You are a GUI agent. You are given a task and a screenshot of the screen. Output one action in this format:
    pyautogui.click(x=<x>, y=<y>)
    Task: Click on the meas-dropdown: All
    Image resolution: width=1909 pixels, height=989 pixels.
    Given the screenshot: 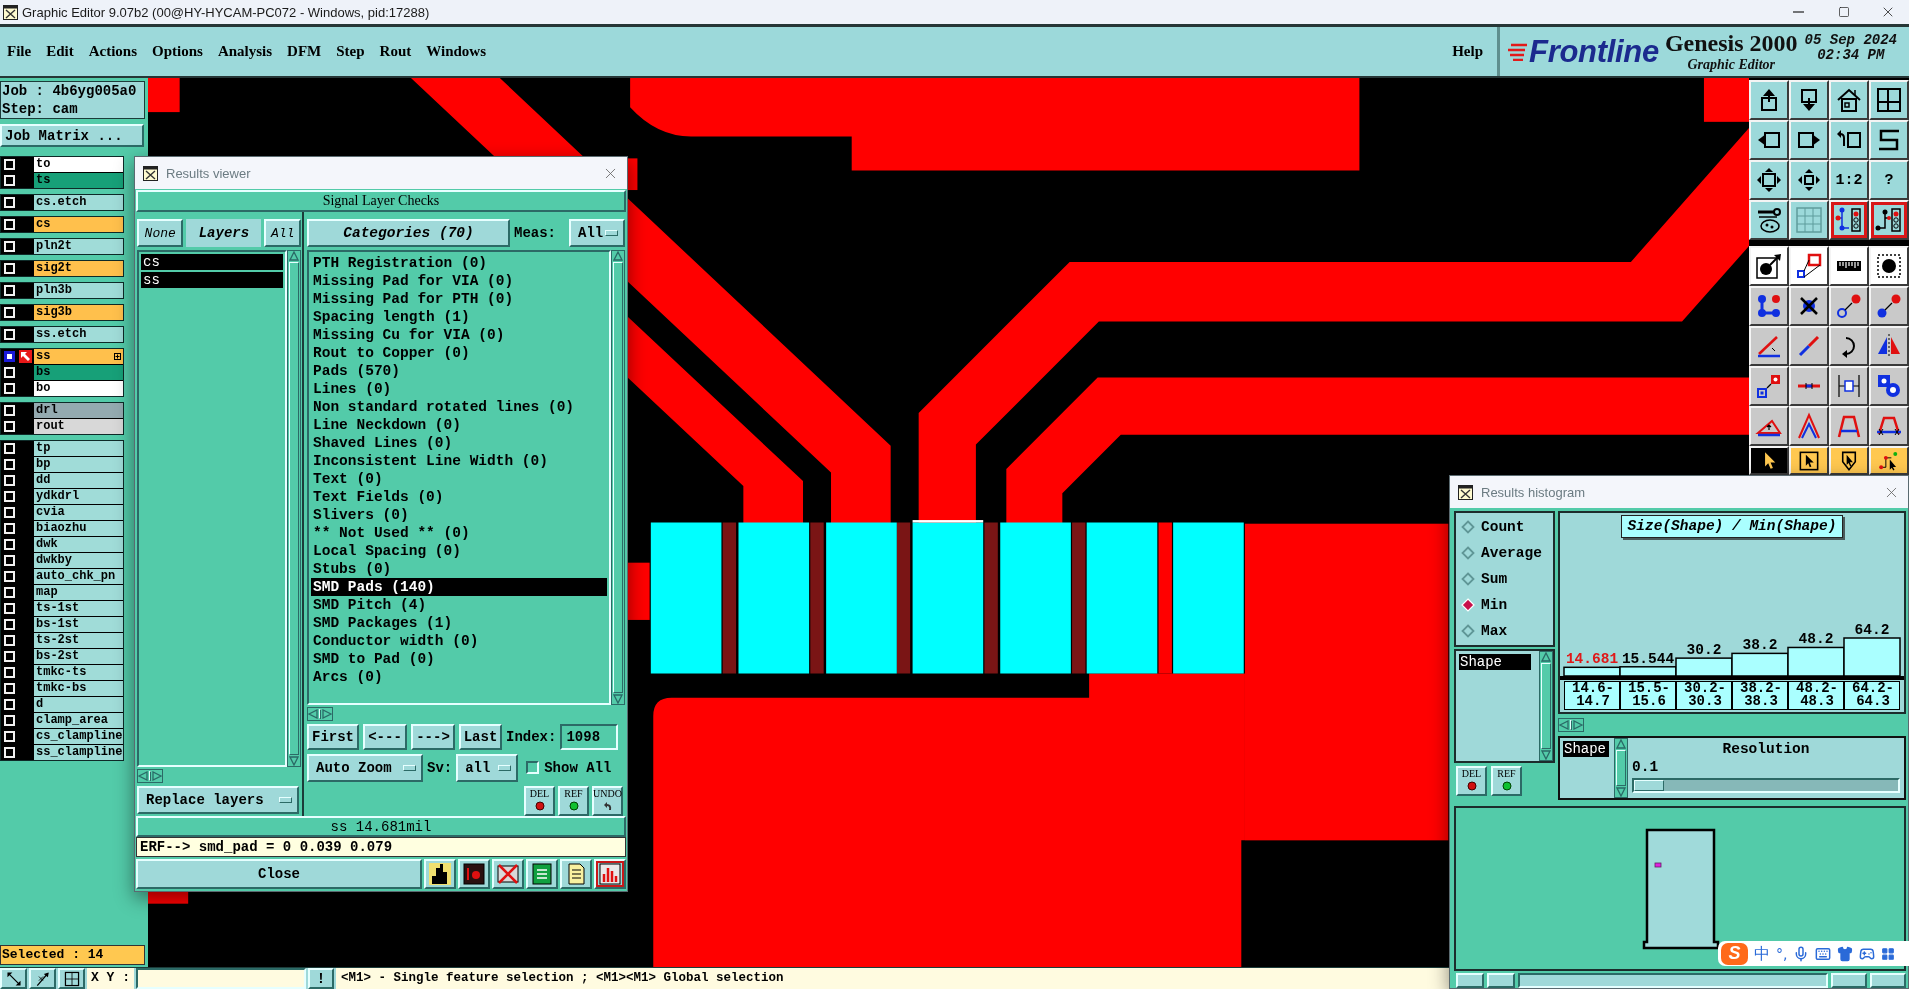 What is the action you would take?
    pyautogui.click(x=597, y=233)
    